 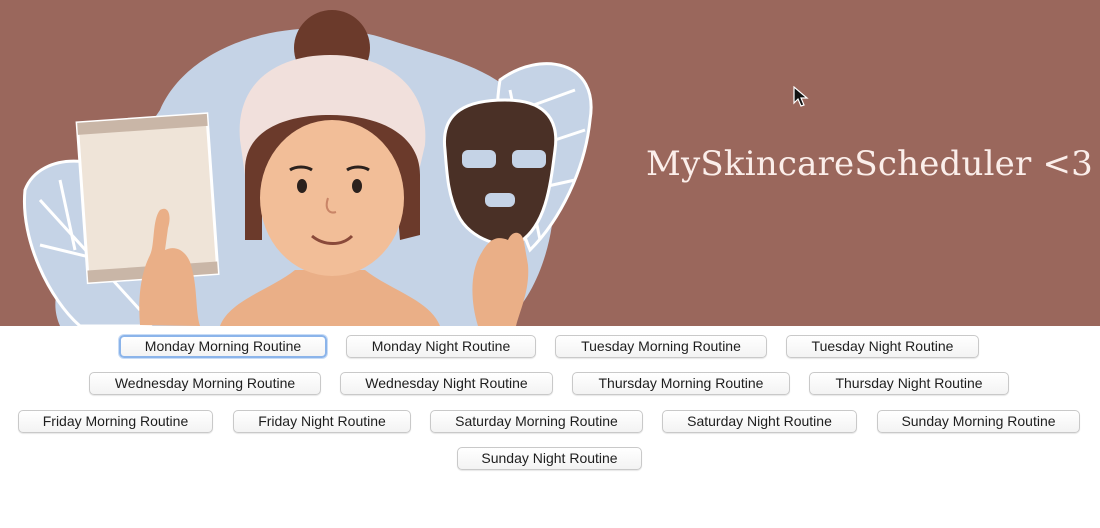 I want to click on sunday-morning-routine-button: Sunday Morning Routine, so click(x=978, y=421).